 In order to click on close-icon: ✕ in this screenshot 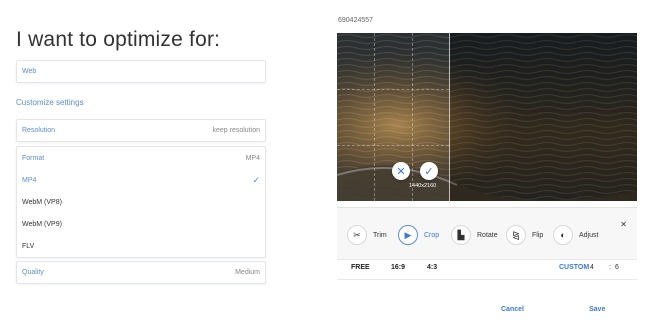, I will do `click(623, 224)`.